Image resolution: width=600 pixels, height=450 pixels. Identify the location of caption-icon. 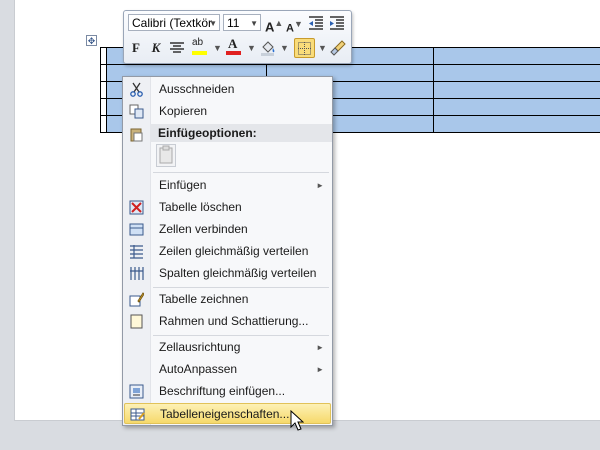
(136, 391).